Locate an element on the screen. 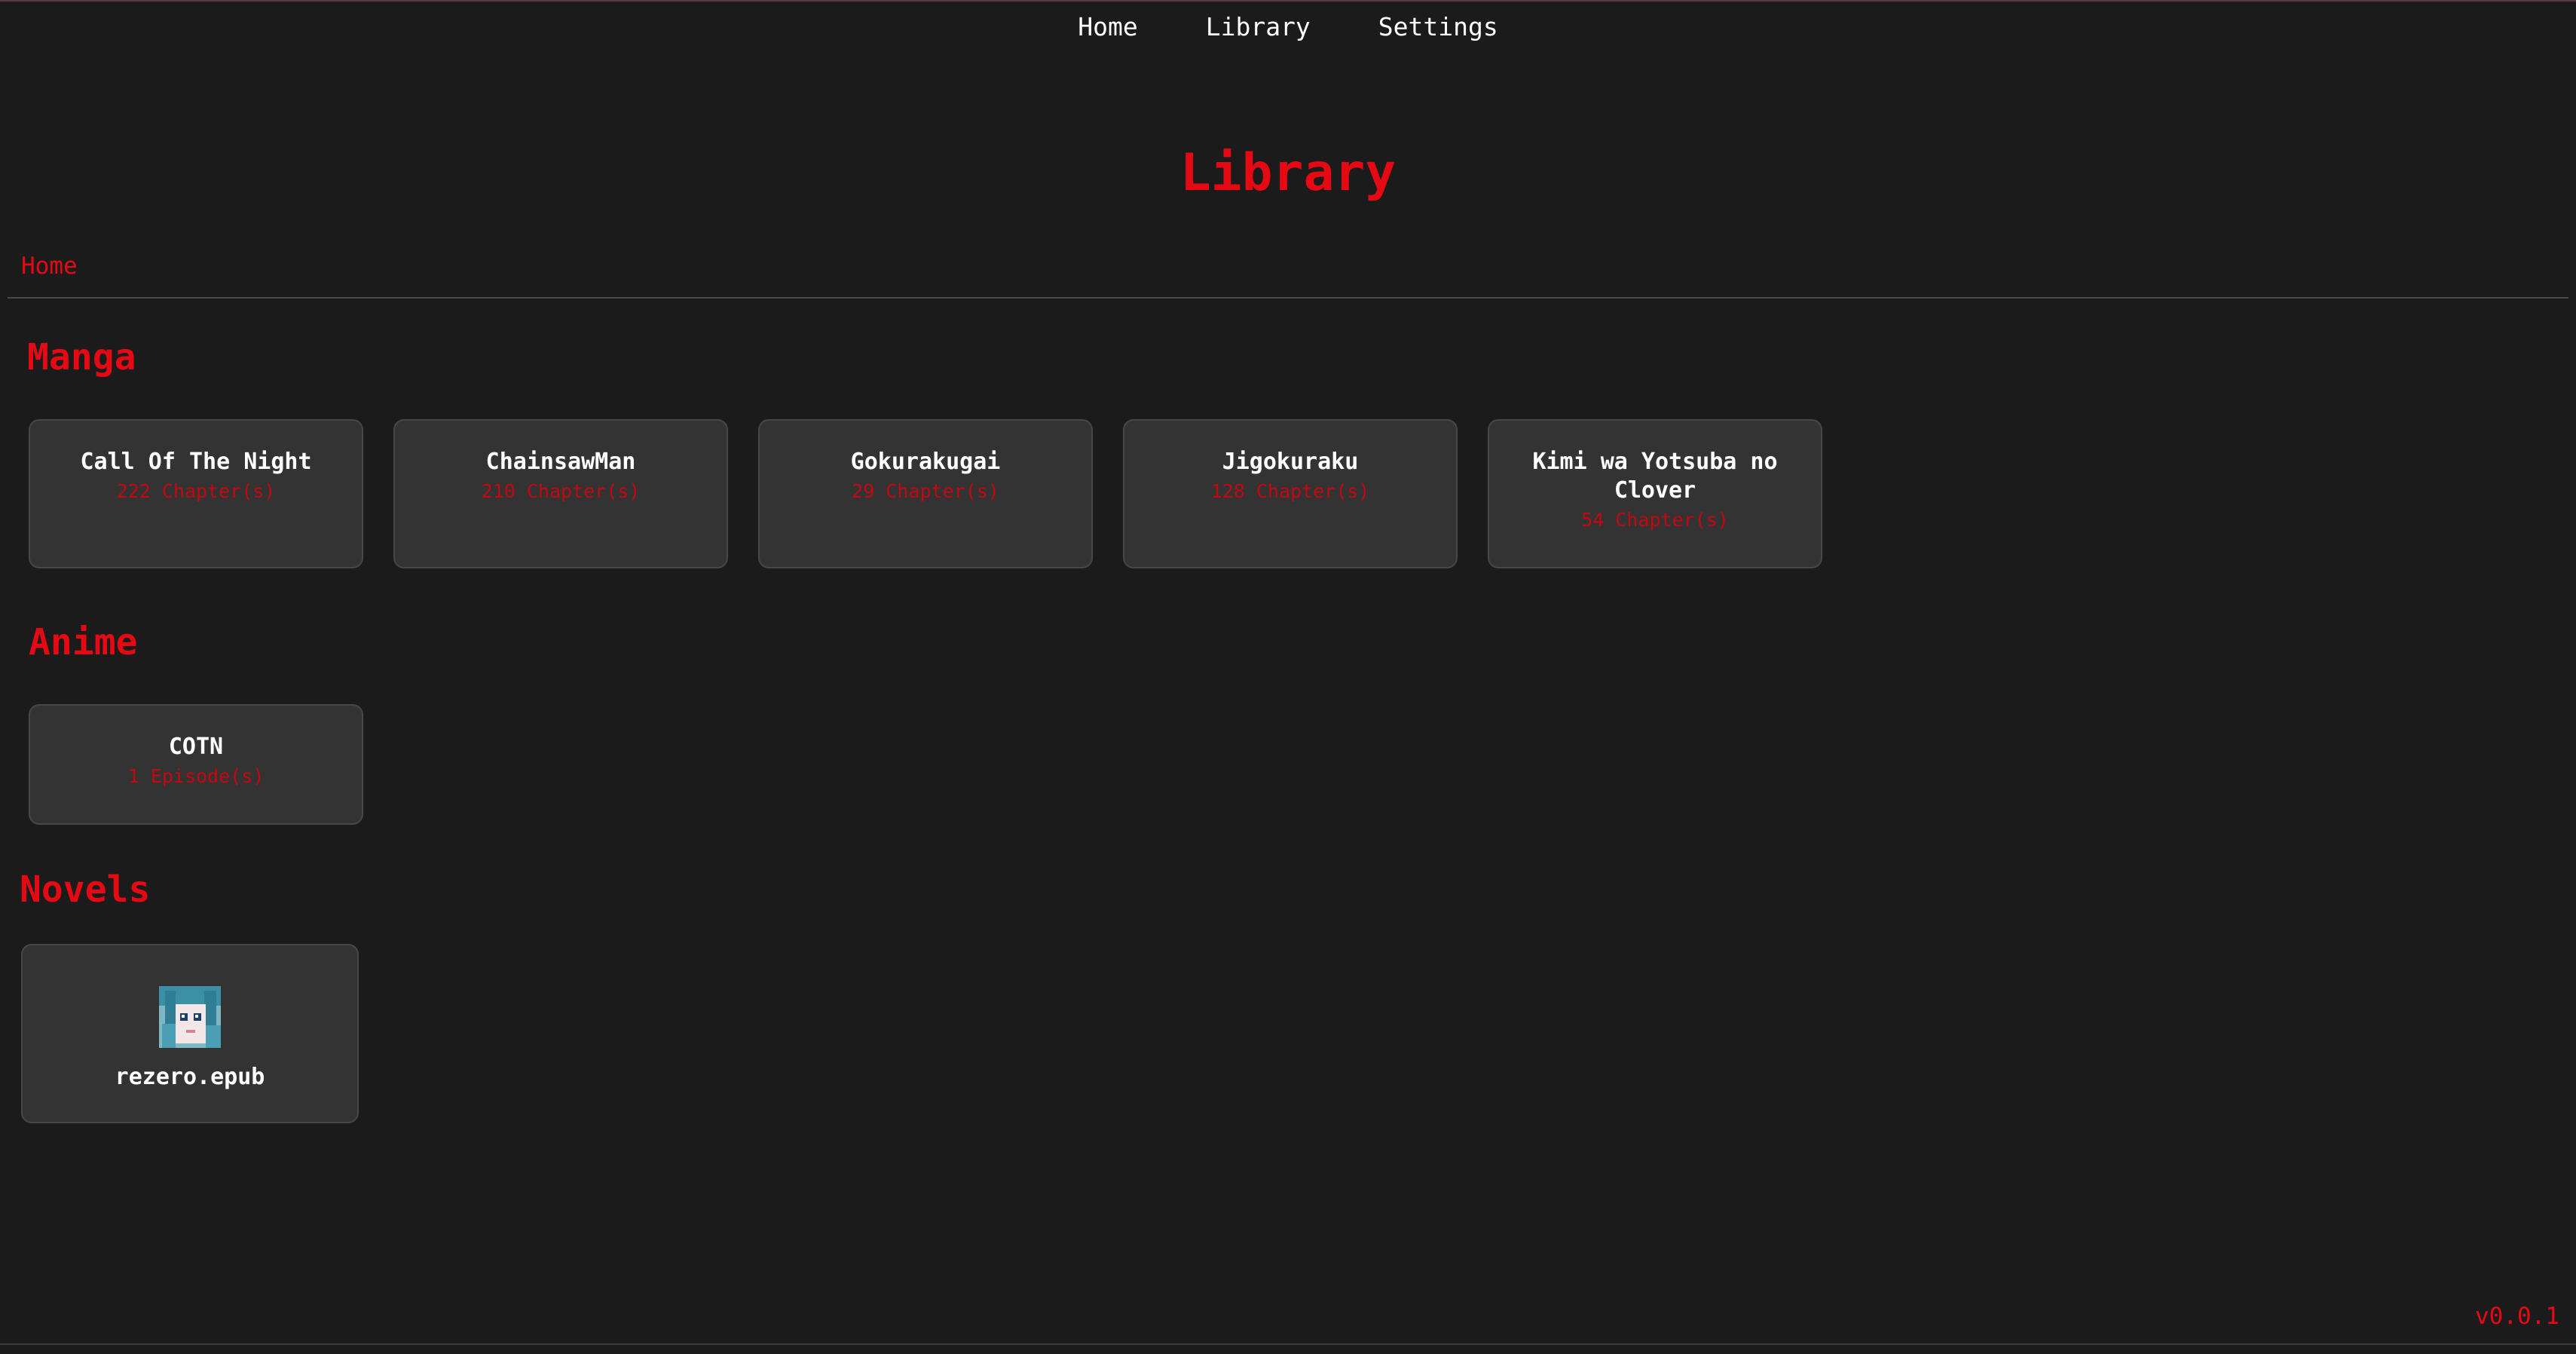  nav-settings-link: Settings is located at coordinates (1438, 26).